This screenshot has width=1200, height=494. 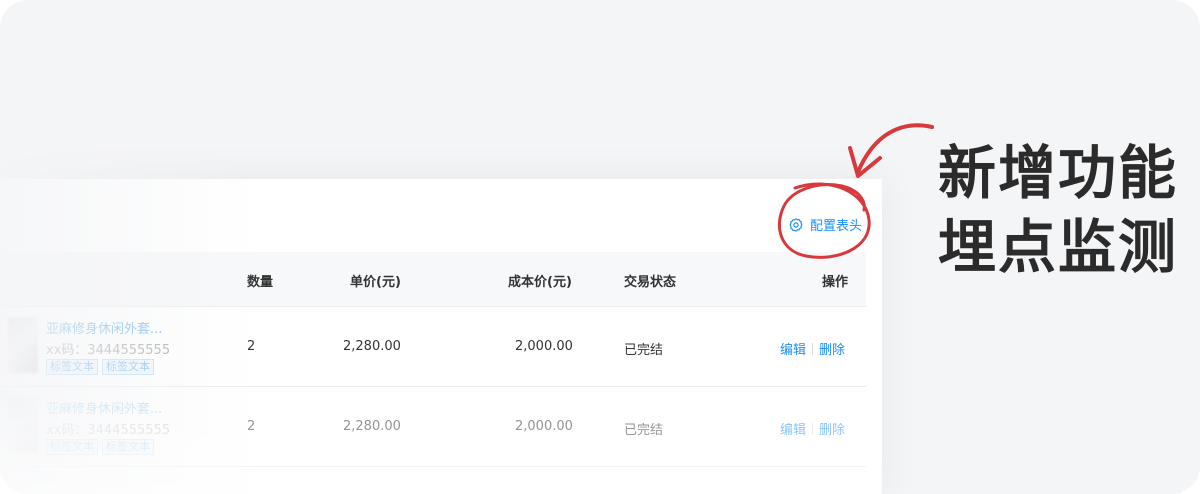 I want to click on gear-icon, so click(x=796, y=224).